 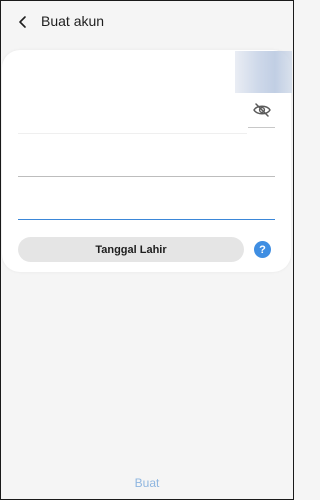 I want to click on page-title: Buat akun, so click(x=73, y=21).